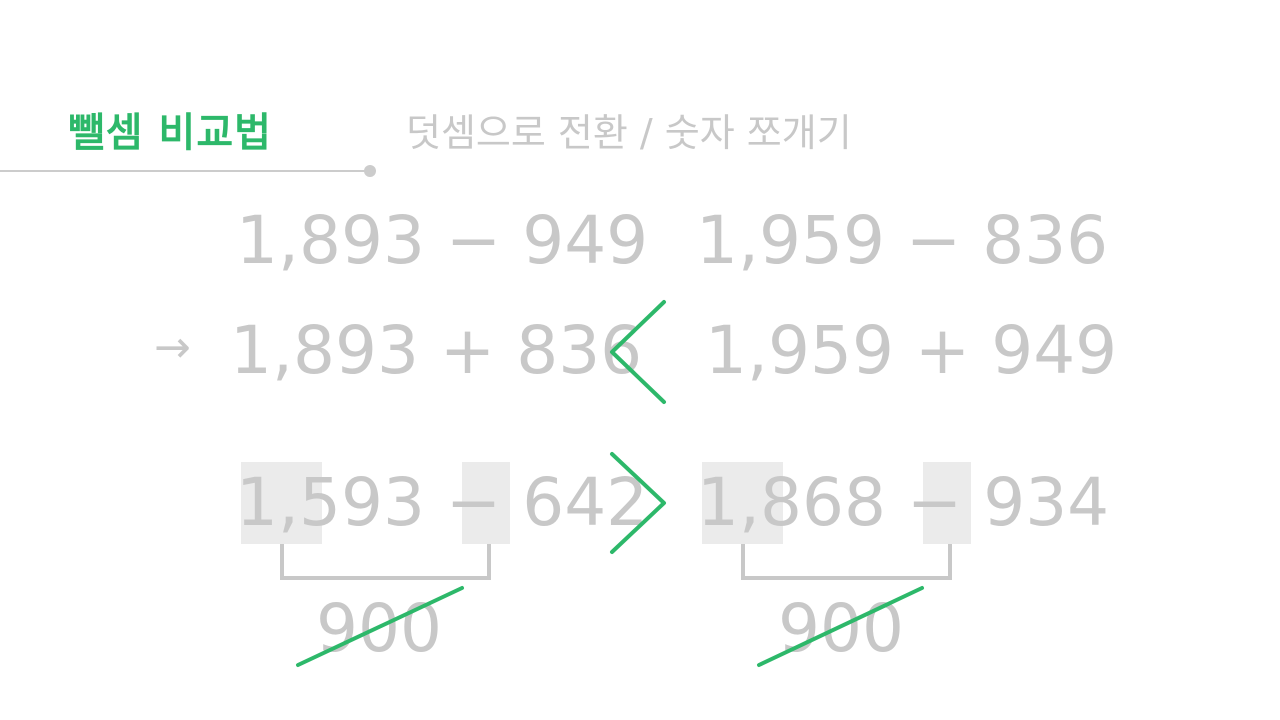 This screenshot has height=720, width=1280. What do you see at coordinates (380, 626) in the screenshot?
I see `strike-line-left` at bounding box center [380, 626].